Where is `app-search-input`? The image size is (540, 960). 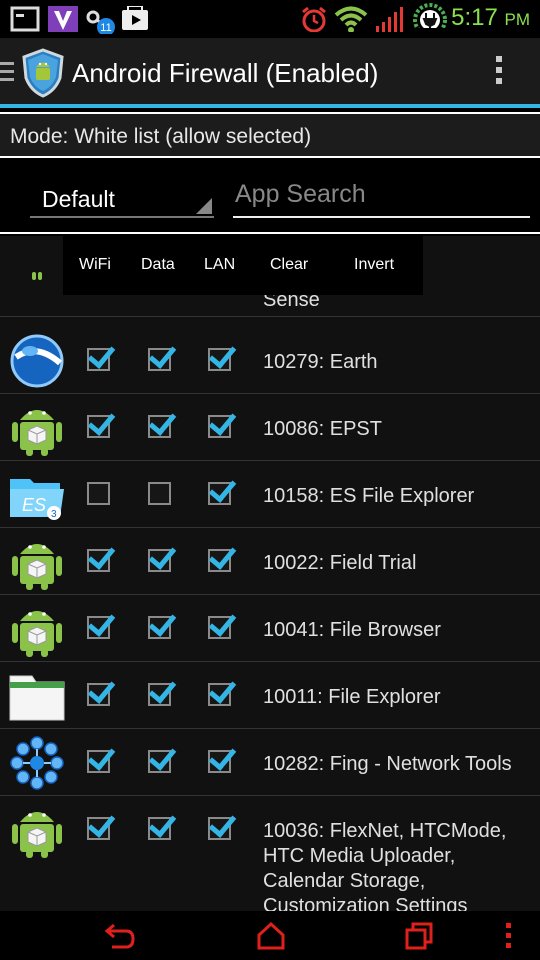
app-search-input is located at coordinates (381, 195).